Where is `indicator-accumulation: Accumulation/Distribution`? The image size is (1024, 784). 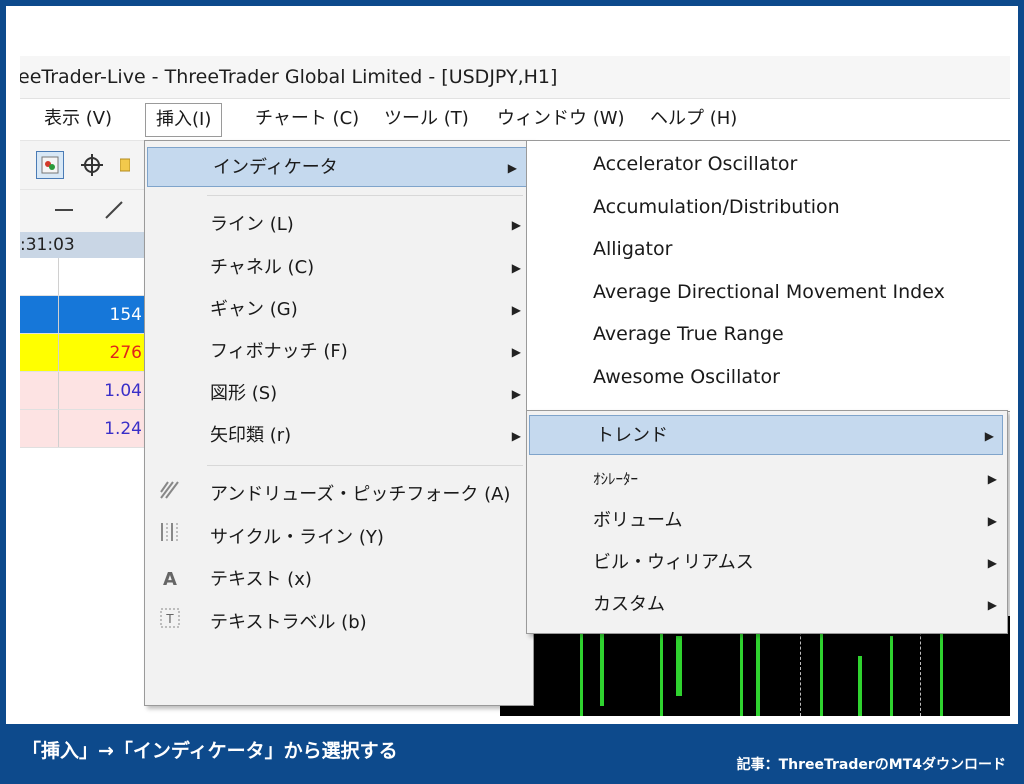 indicator-accumulation: Accumulation/Distribution is located at coordinates (716, 207).